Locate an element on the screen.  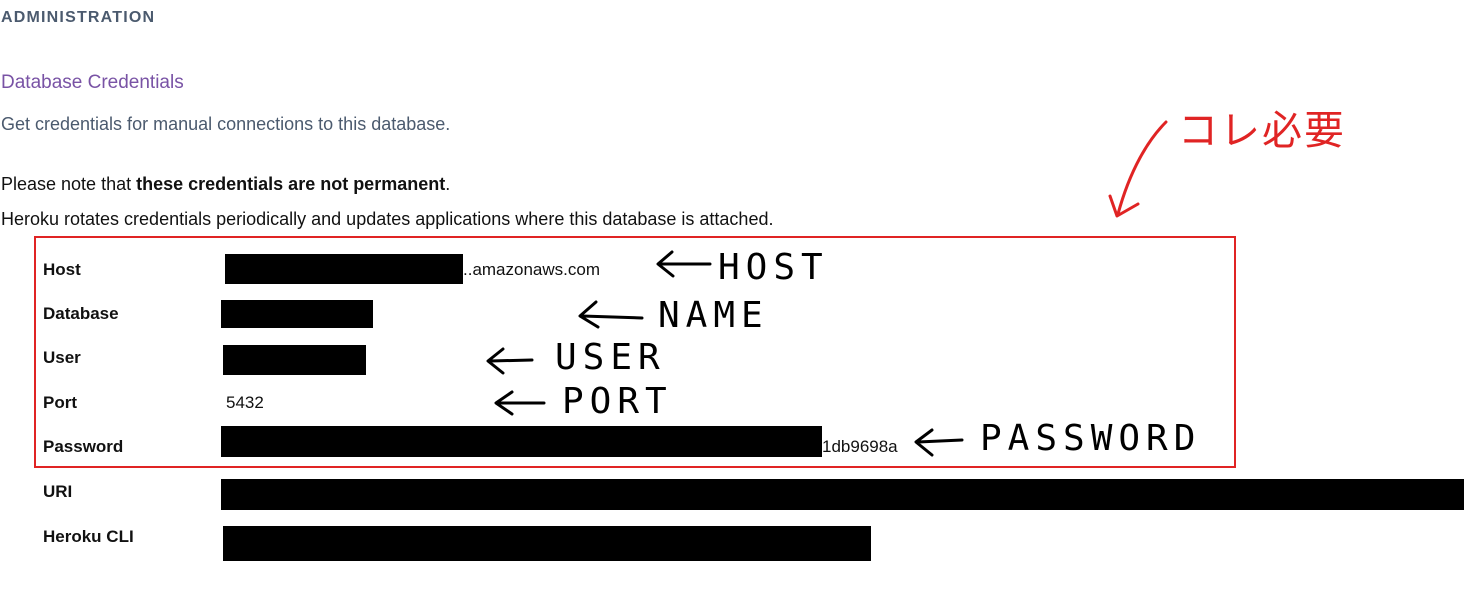
required-arrow-icon is located at coordinates (1138, 169).